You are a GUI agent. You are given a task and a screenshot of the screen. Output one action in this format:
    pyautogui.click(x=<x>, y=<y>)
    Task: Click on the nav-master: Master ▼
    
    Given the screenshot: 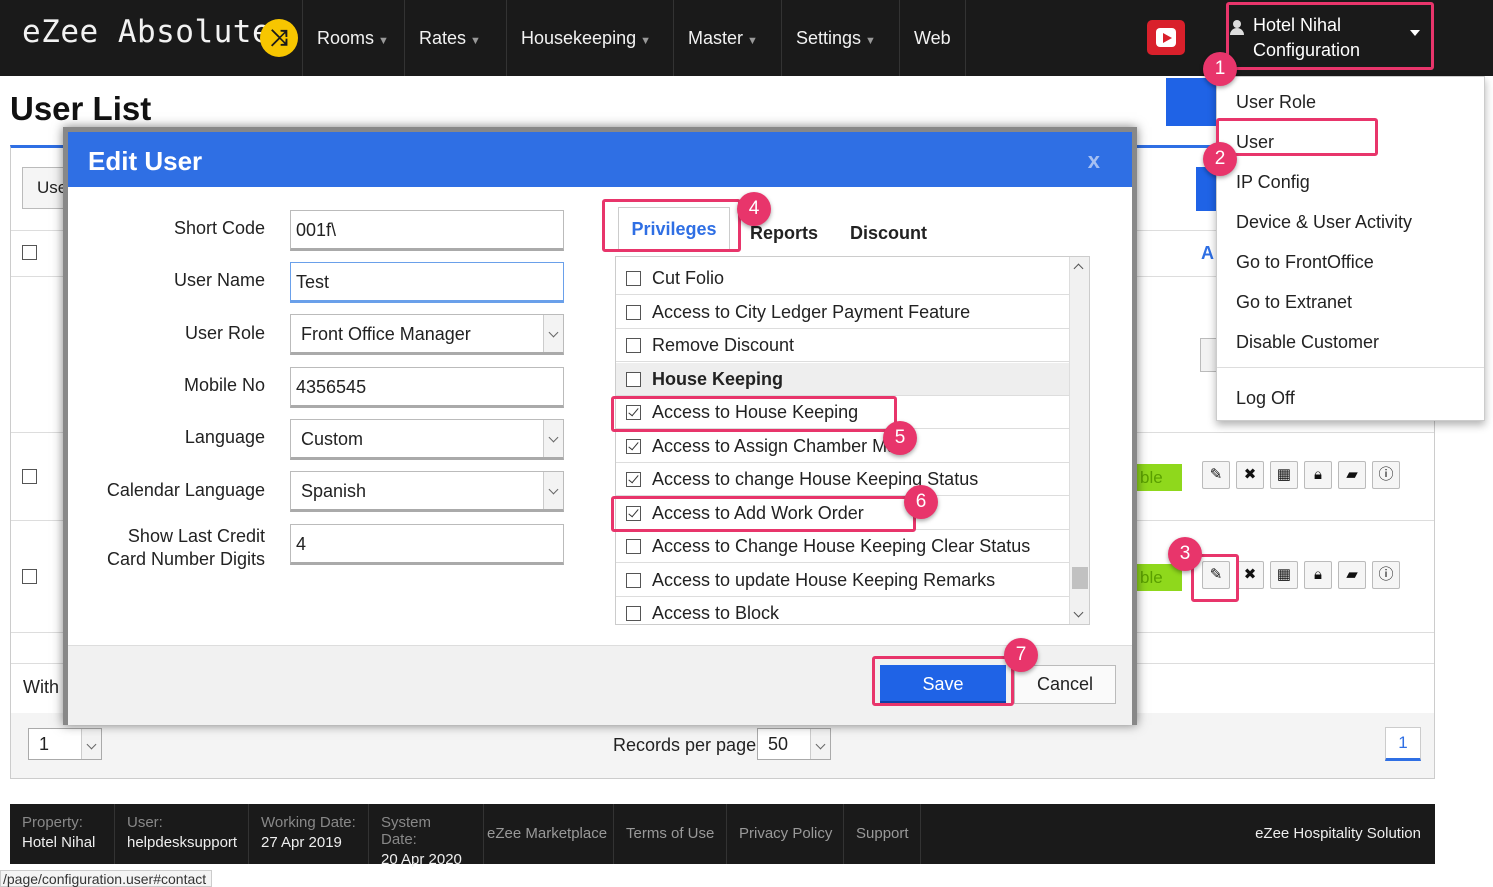 What is the action you would take?
    pyautogui.click(x=722, y=38)
    